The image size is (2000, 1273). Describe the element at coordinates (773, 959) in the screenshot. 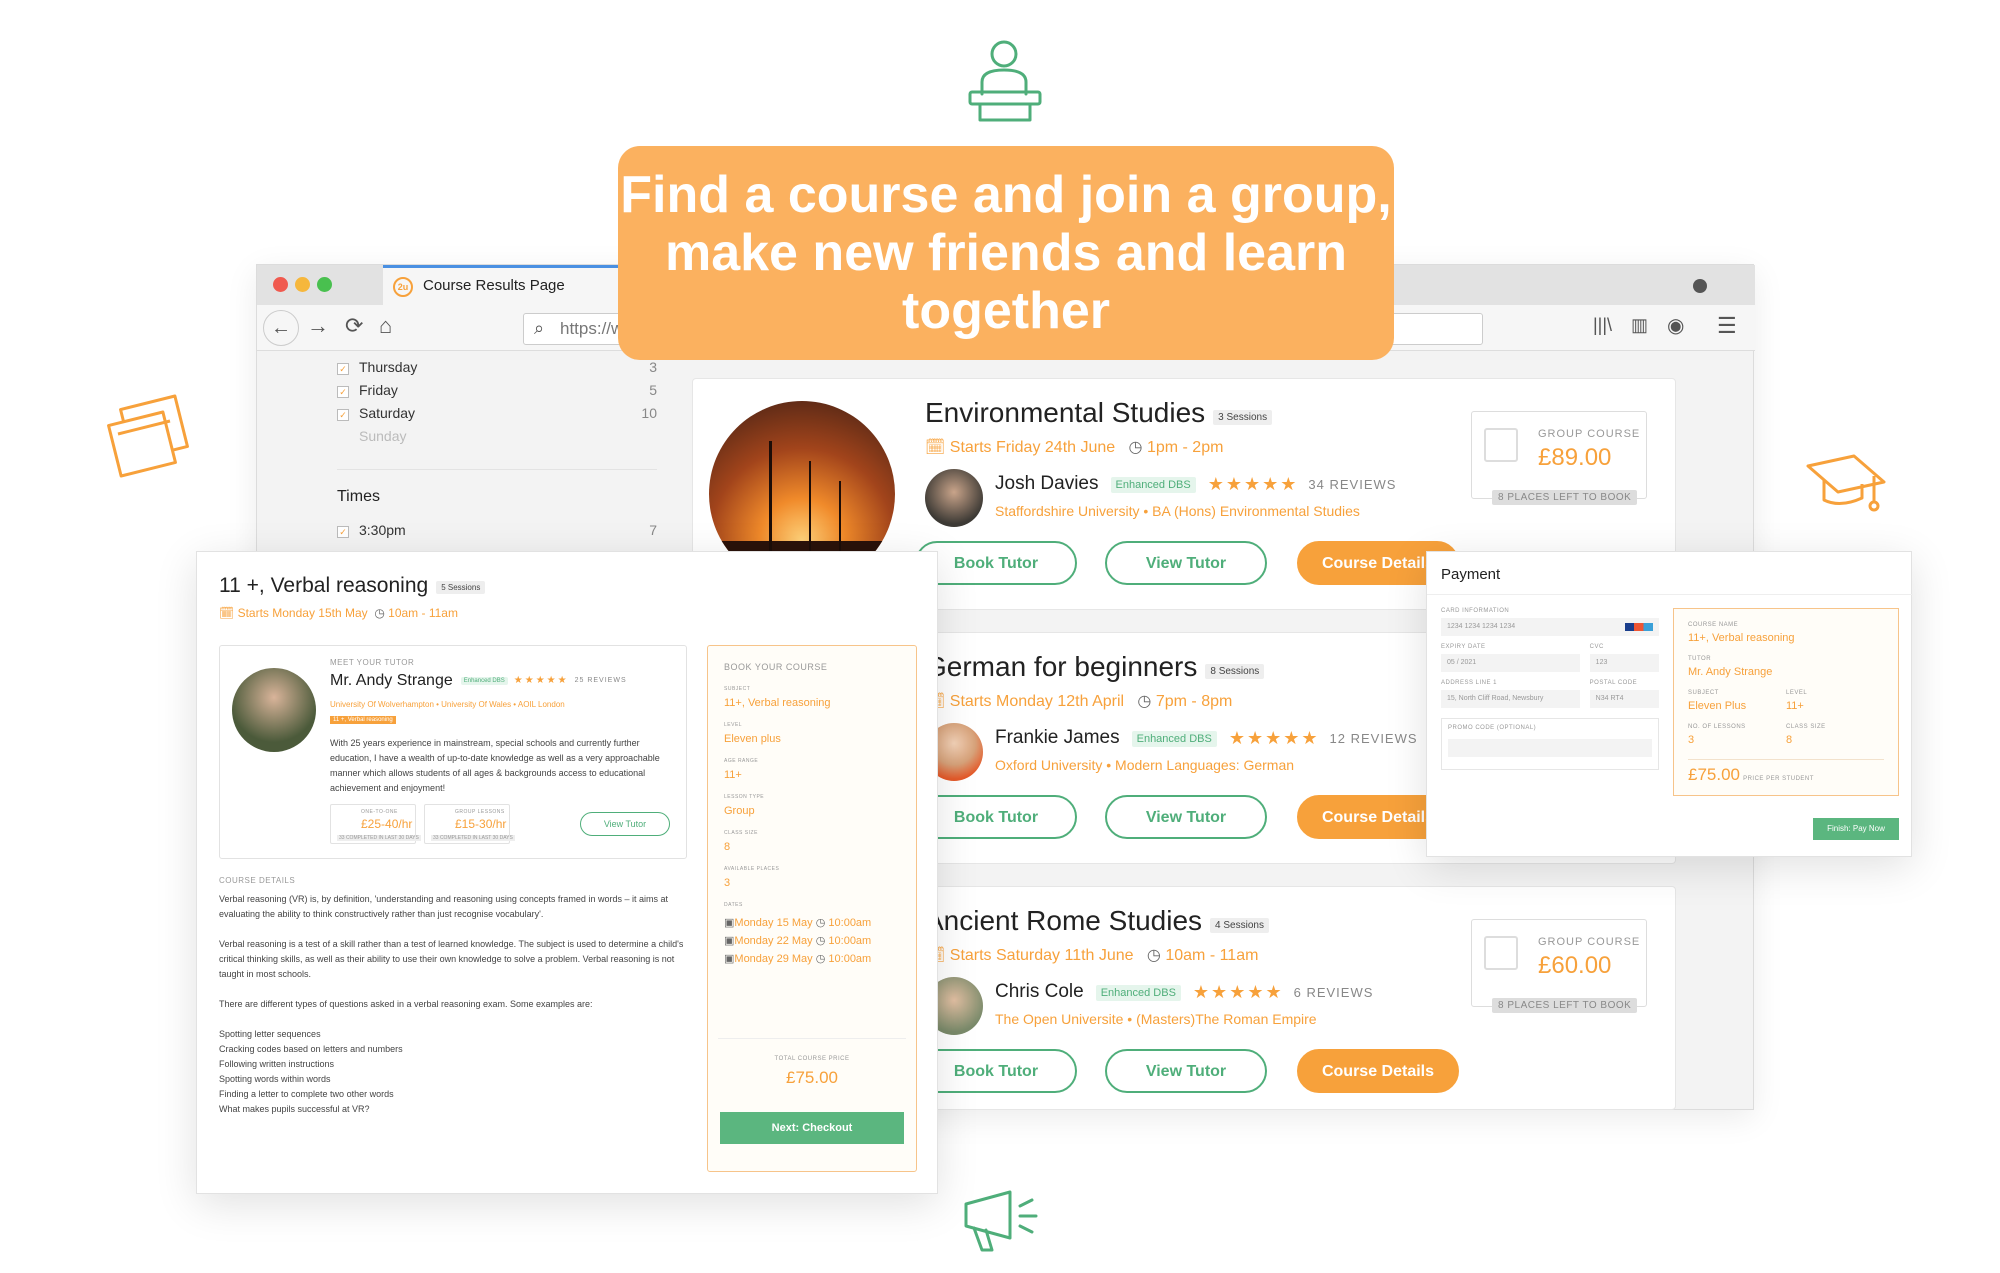

I see `date-value: Monday 29 May` at that location.